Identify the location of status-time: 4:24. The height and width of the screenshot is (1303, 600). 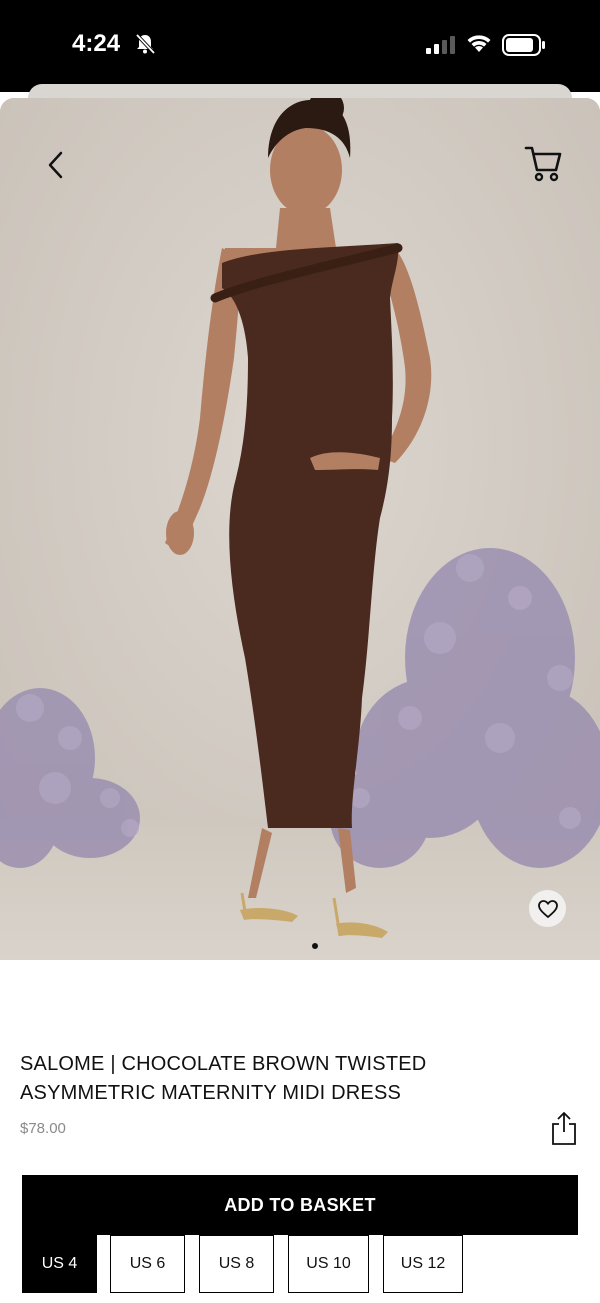
(96, 43).